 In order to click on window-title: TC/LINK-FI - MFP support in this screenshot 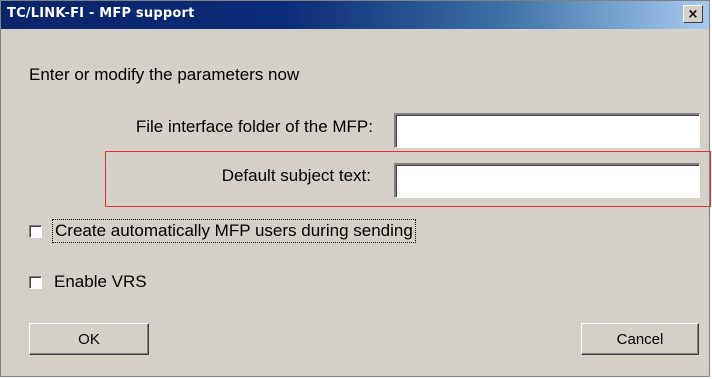, I will do `click(101, 13)`.